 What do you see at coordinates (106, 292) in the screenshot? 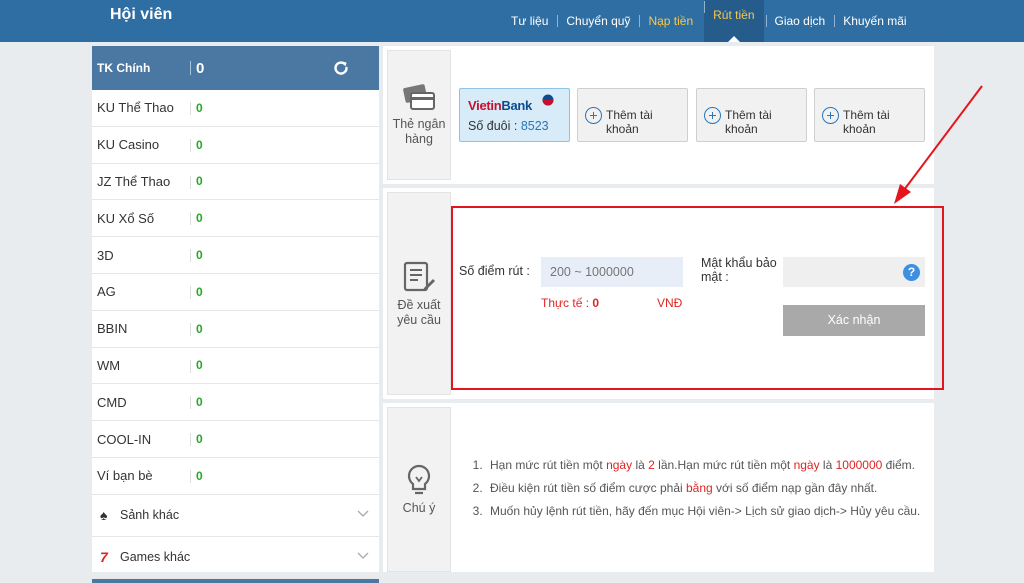
I see `wallet-label: AG` at bounding box center [106, 292].